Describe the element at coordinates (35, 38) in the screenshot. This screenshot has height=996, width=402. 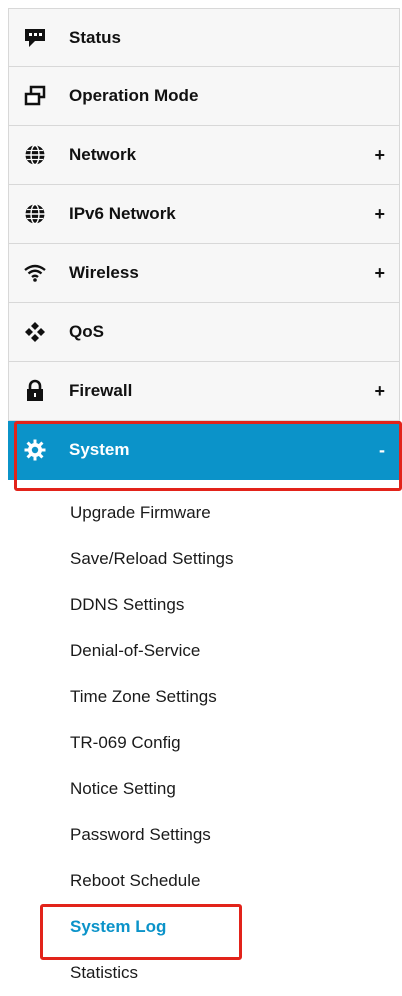
I see `chat-bubble-icon` at that location.